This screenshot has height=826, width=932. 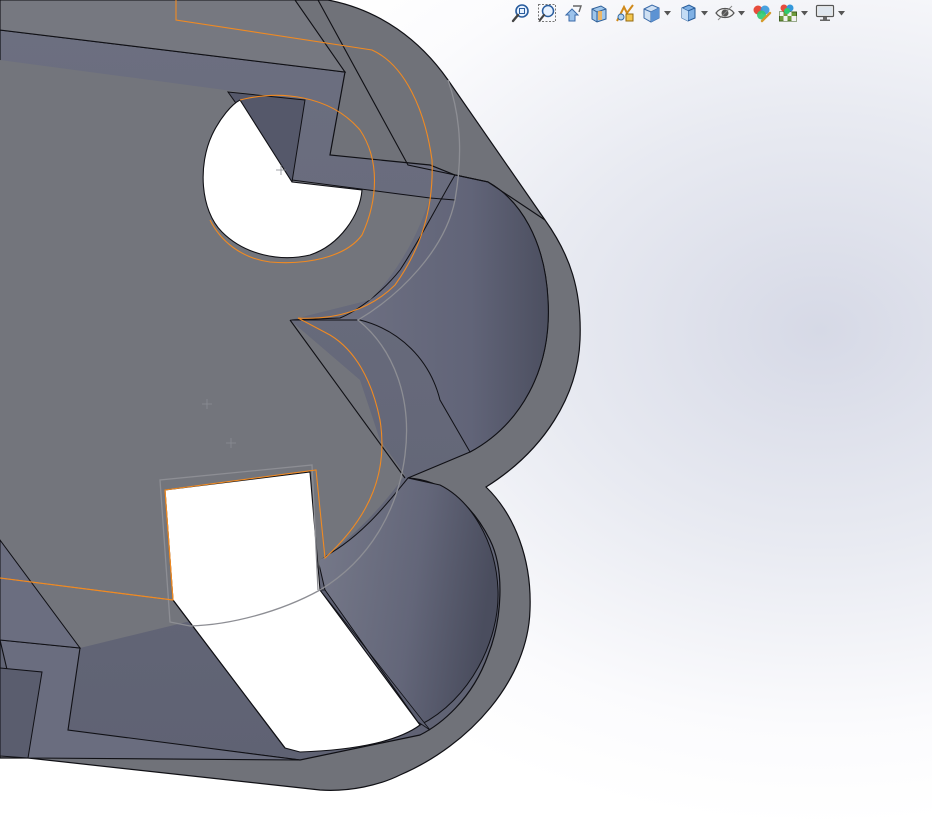 I want to click on apply-scene-button, so click(x=788, y=13).